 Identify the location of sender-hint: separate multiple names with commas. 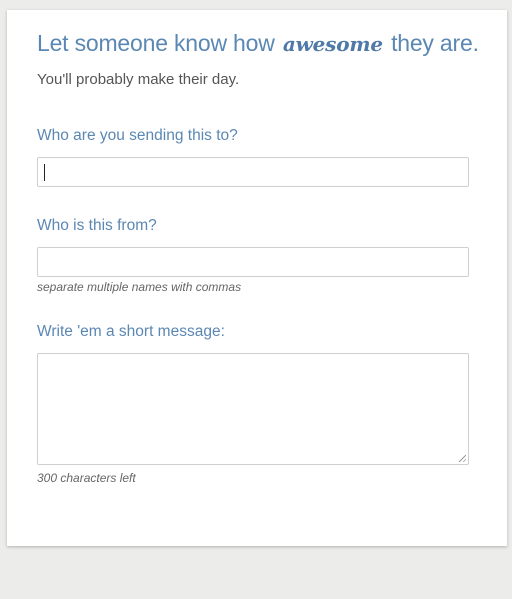
(139, 287).